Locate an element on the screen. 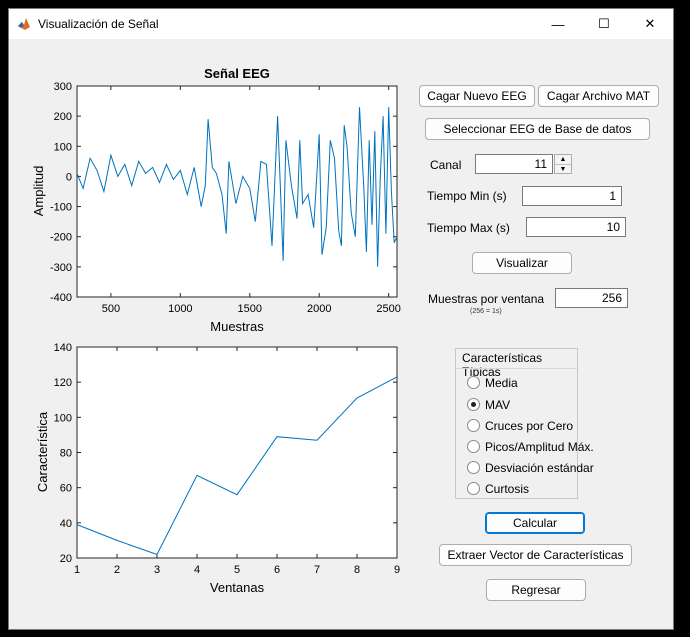 This screenshot has height=637, width=690. eeg-title: Señal EEG is located at coordinates (237, 73).